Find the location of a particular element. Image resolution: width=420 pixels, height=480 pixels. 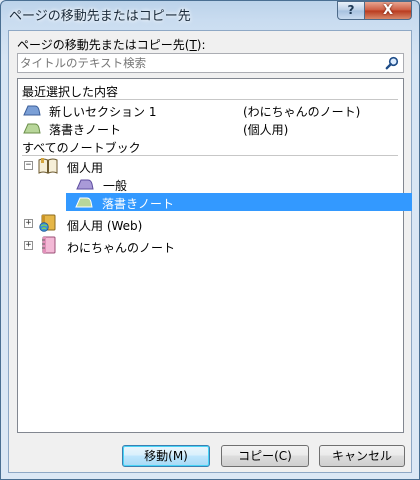

search-icon is located at coordinates (392, 63).